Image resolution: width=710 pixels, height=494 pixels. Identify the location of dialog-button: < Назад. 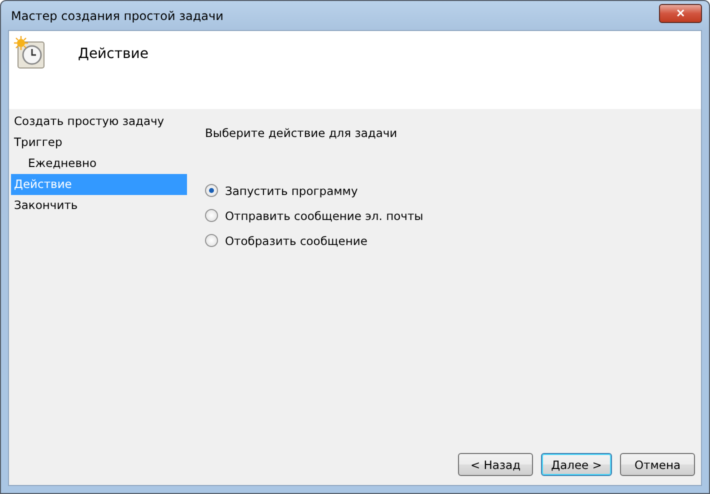
(495, 464).